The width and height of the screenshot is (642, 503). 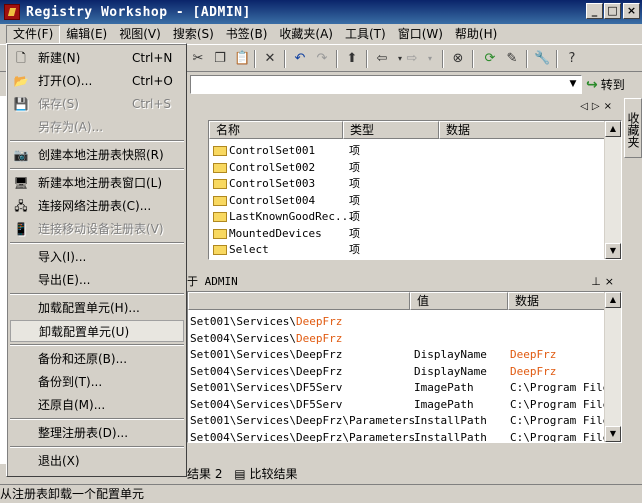 I want to click on tab-results-2: 结果 2, so click(x=204, y=474).